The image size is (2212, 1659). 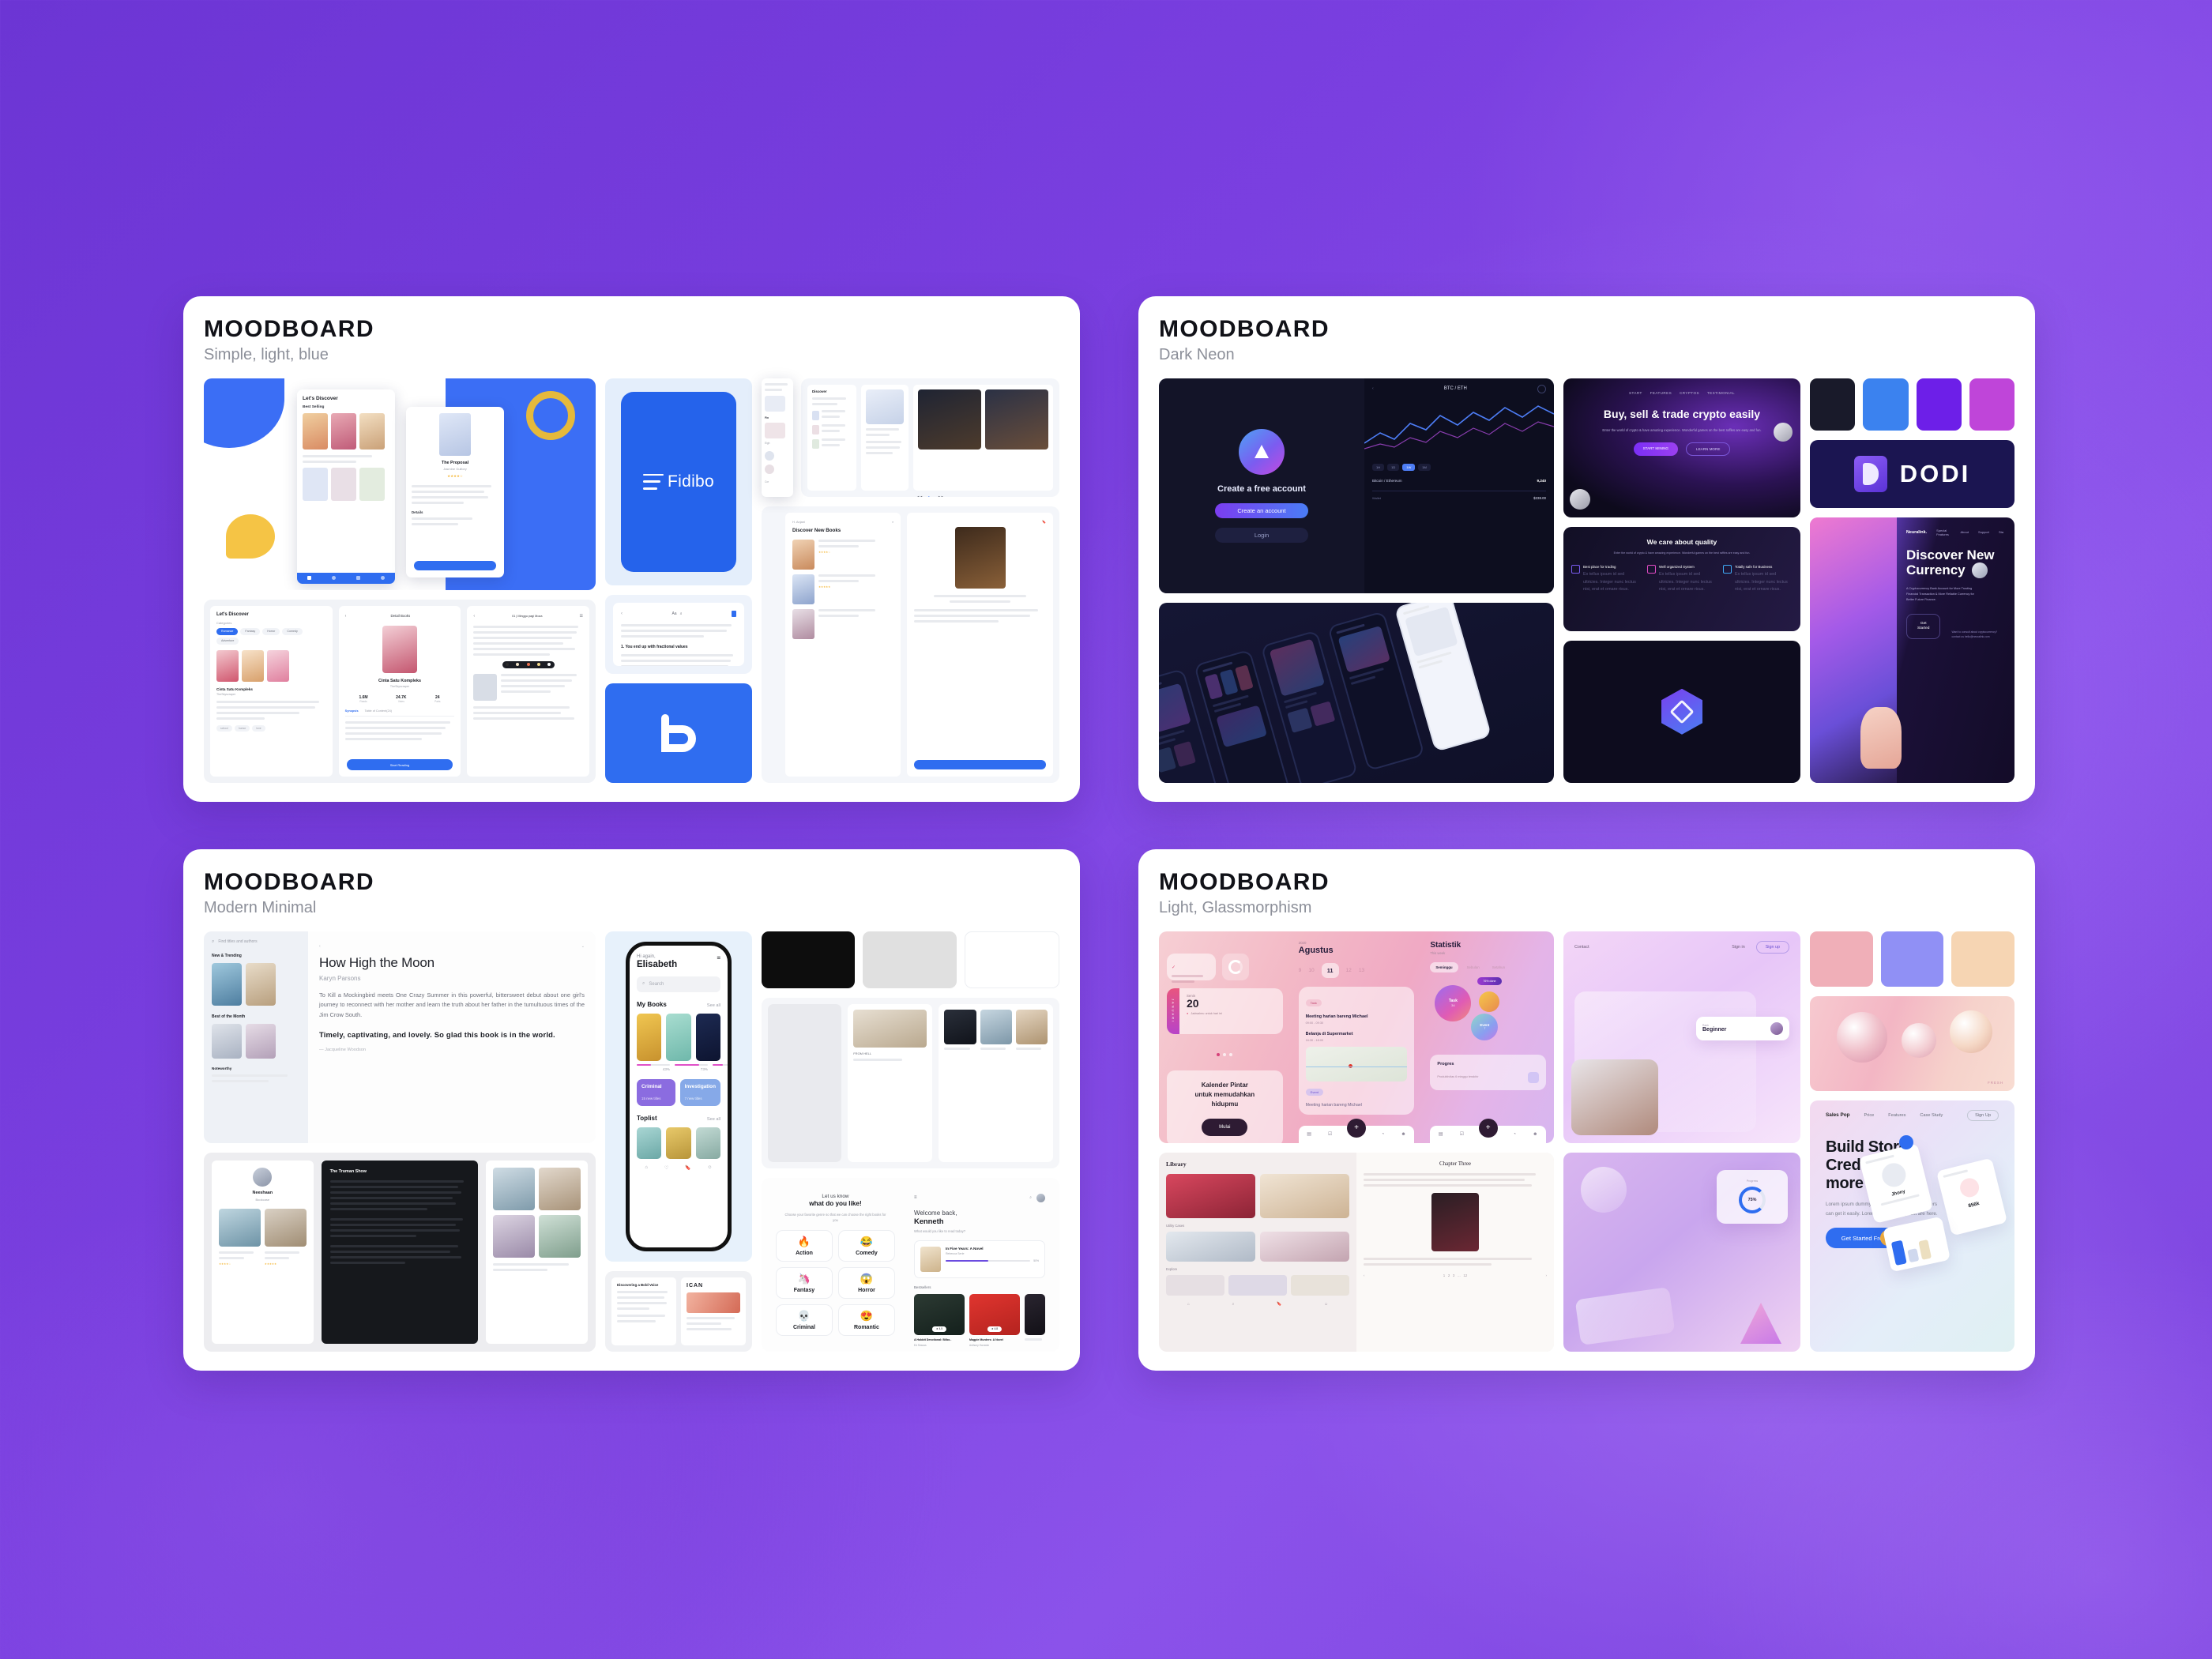 I want to click on heart-icon: ♡, so click(x=666, y=1168).